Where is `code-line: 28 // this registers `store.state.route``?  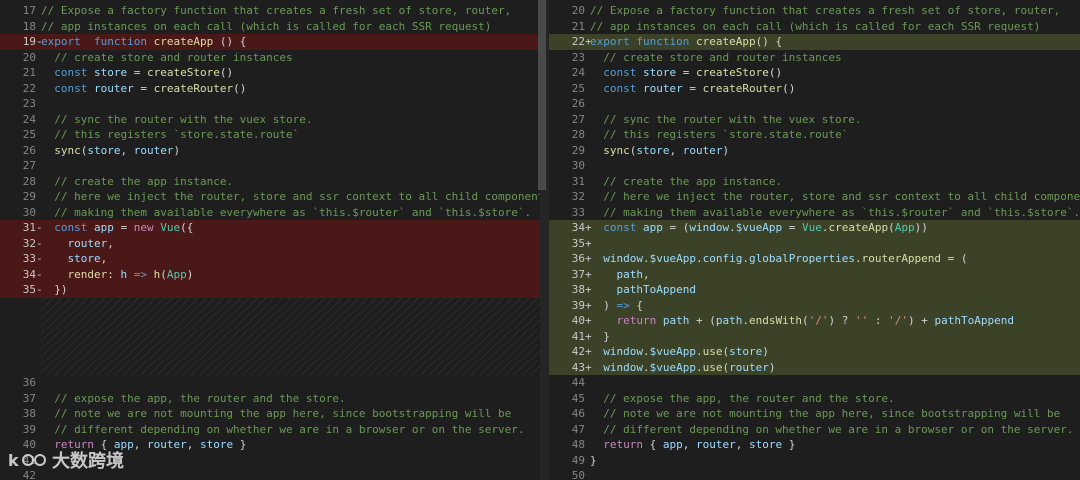
code-line: 28 // this registers `store.state.route` is located at coordinates (814, 135).